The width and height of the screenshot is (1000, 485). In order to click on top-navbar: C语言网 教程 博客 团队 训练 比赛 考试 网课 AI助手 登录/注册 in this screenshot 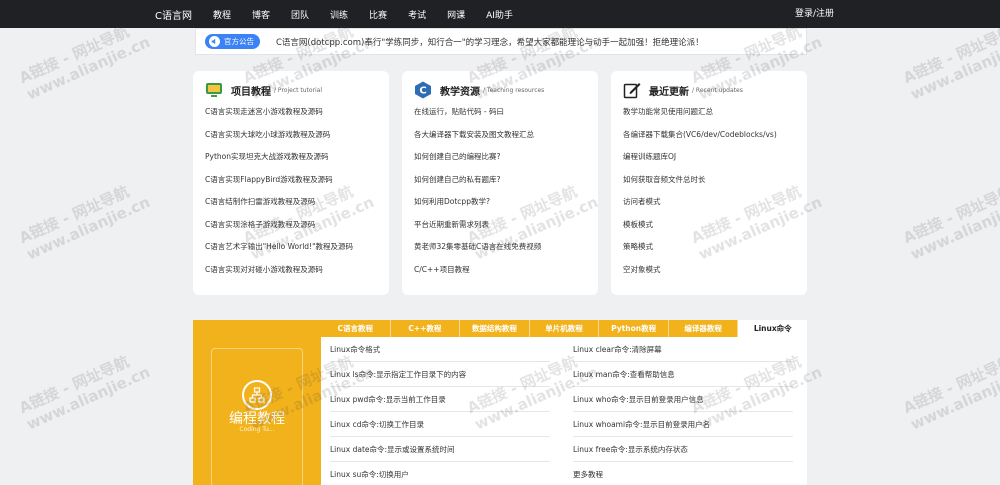, I will do `click(500, 14)`.